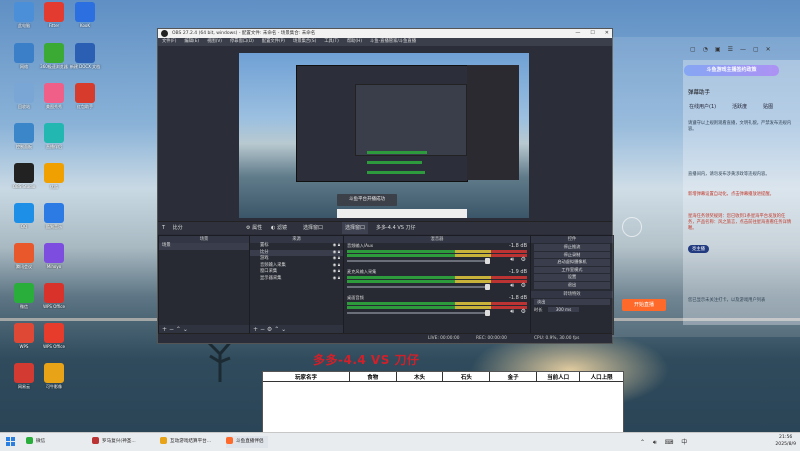 The width and height of the screenshot is (800, 451). I want to click on properties-button: ⚙ 属性, so click(254, 228).